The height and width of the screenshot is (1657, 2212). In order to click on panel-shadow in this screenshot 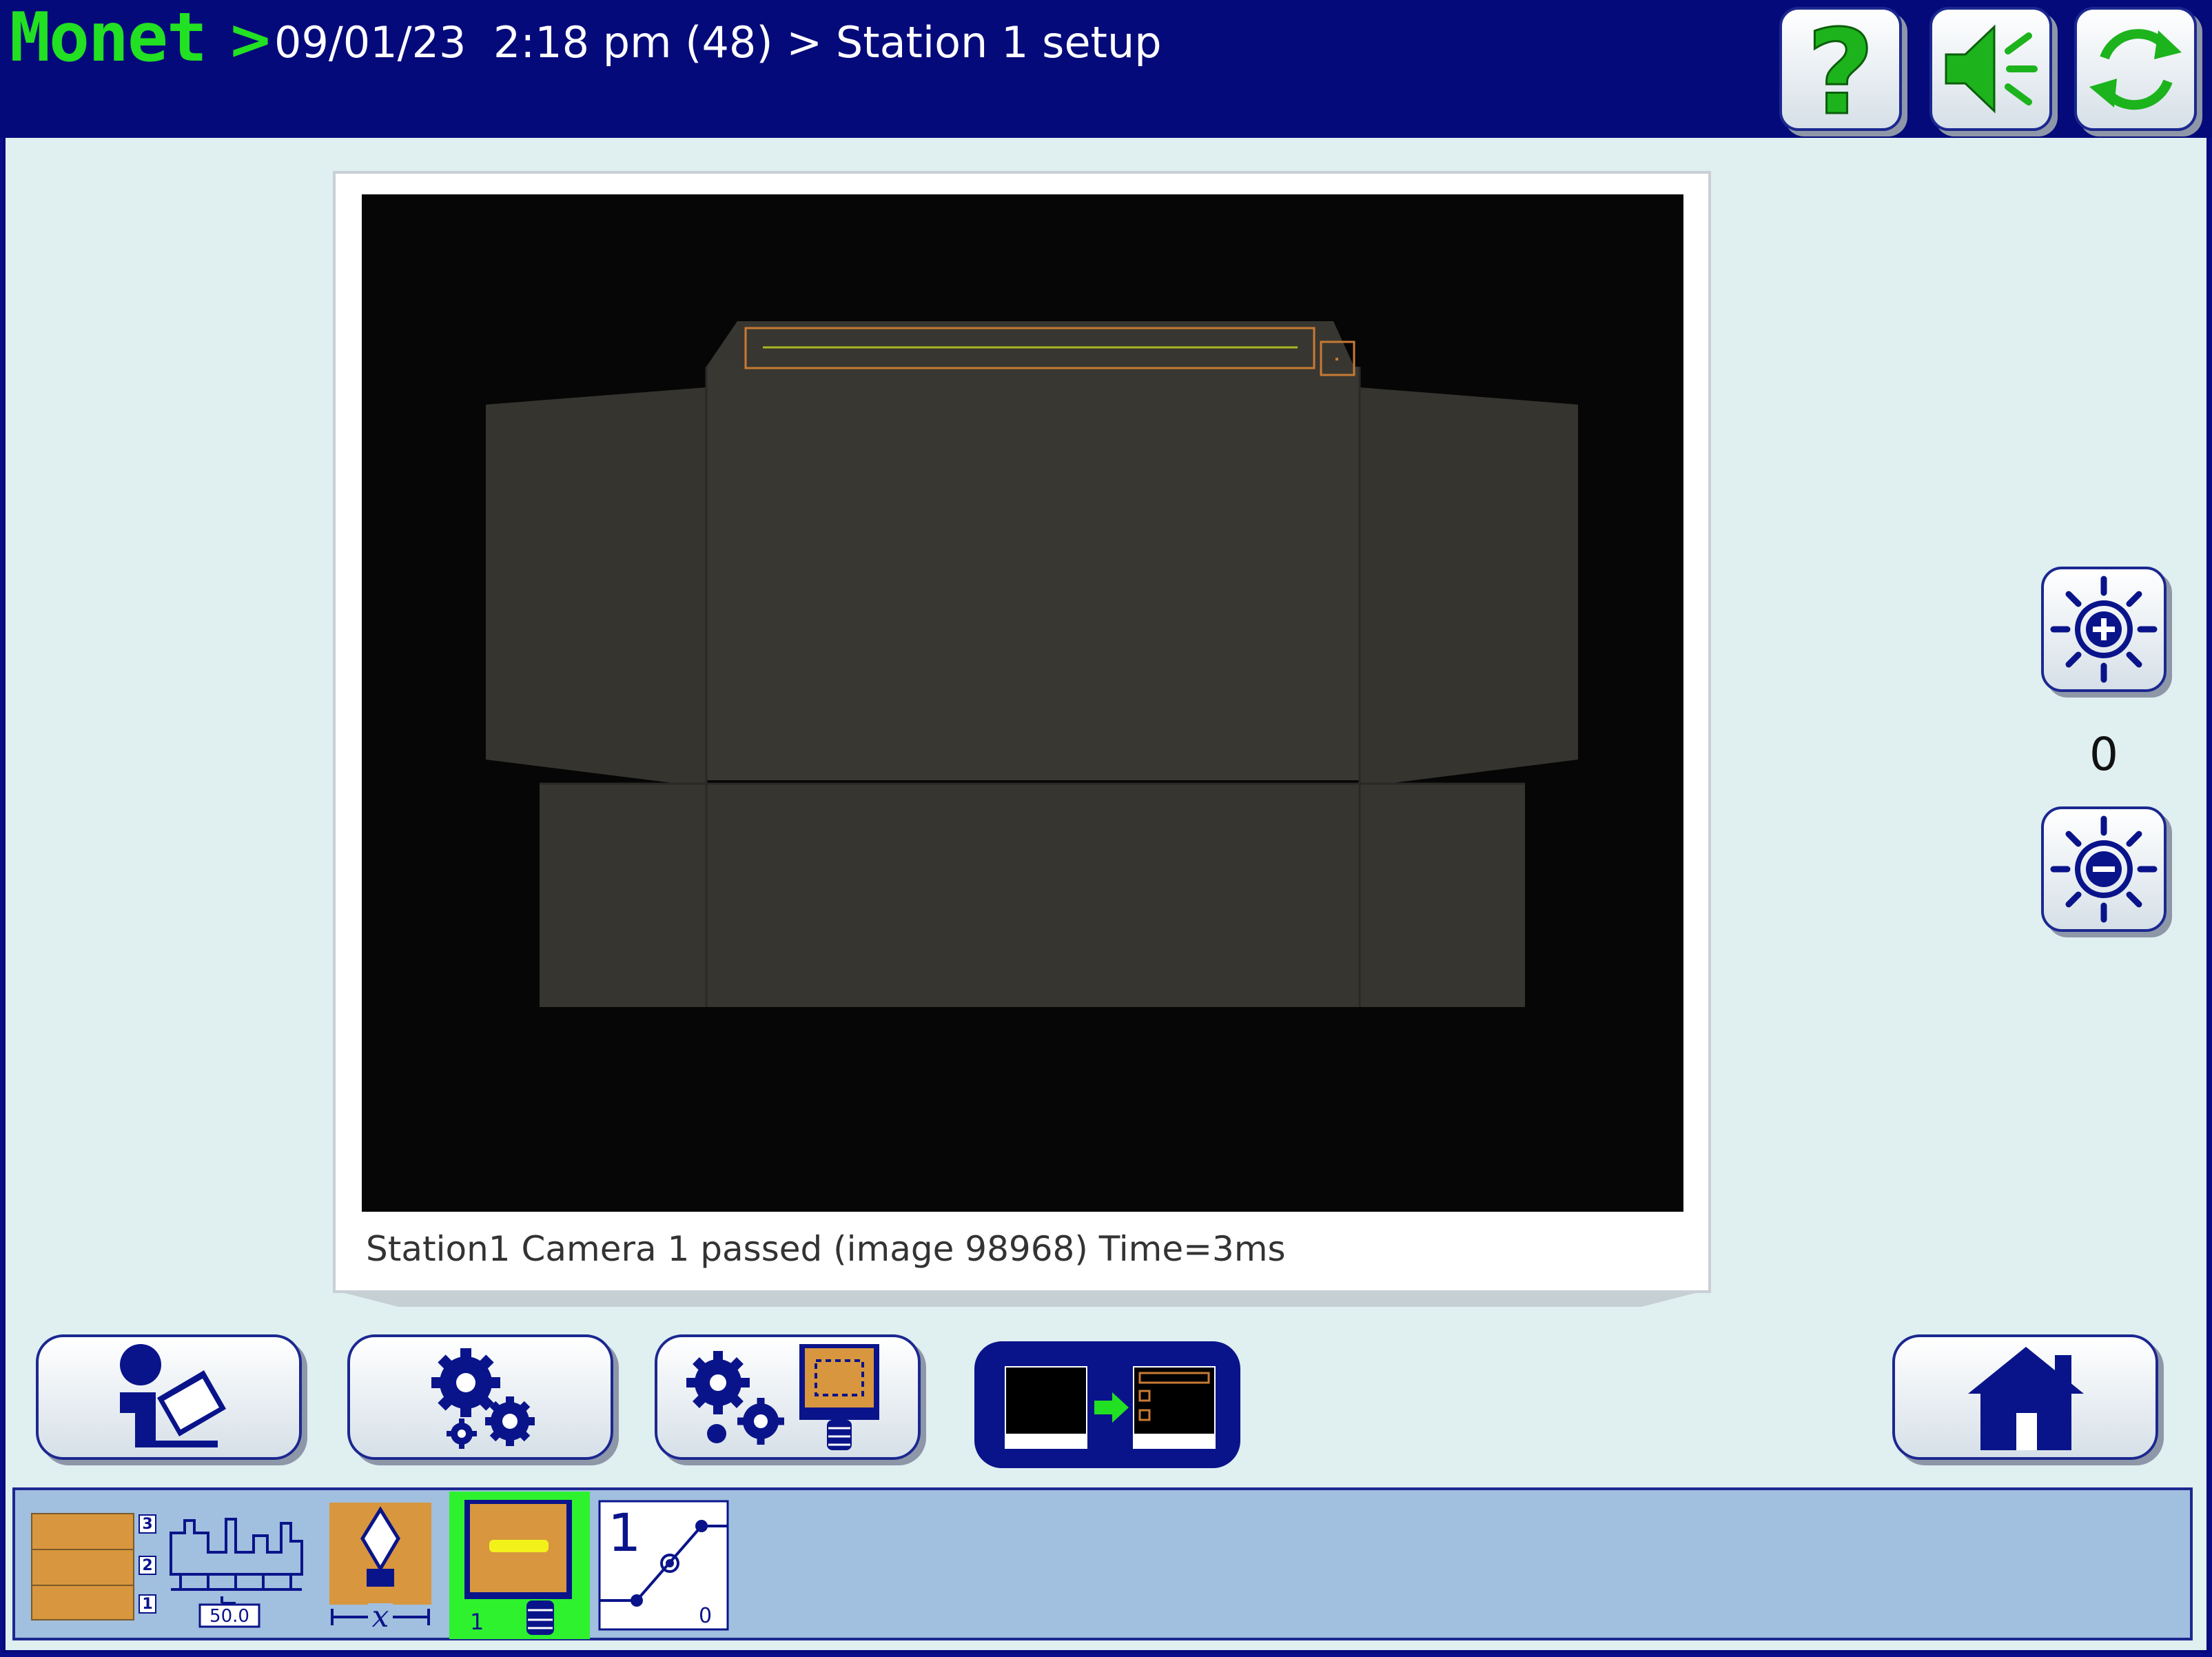, I will do `click(1020, 1300)`.